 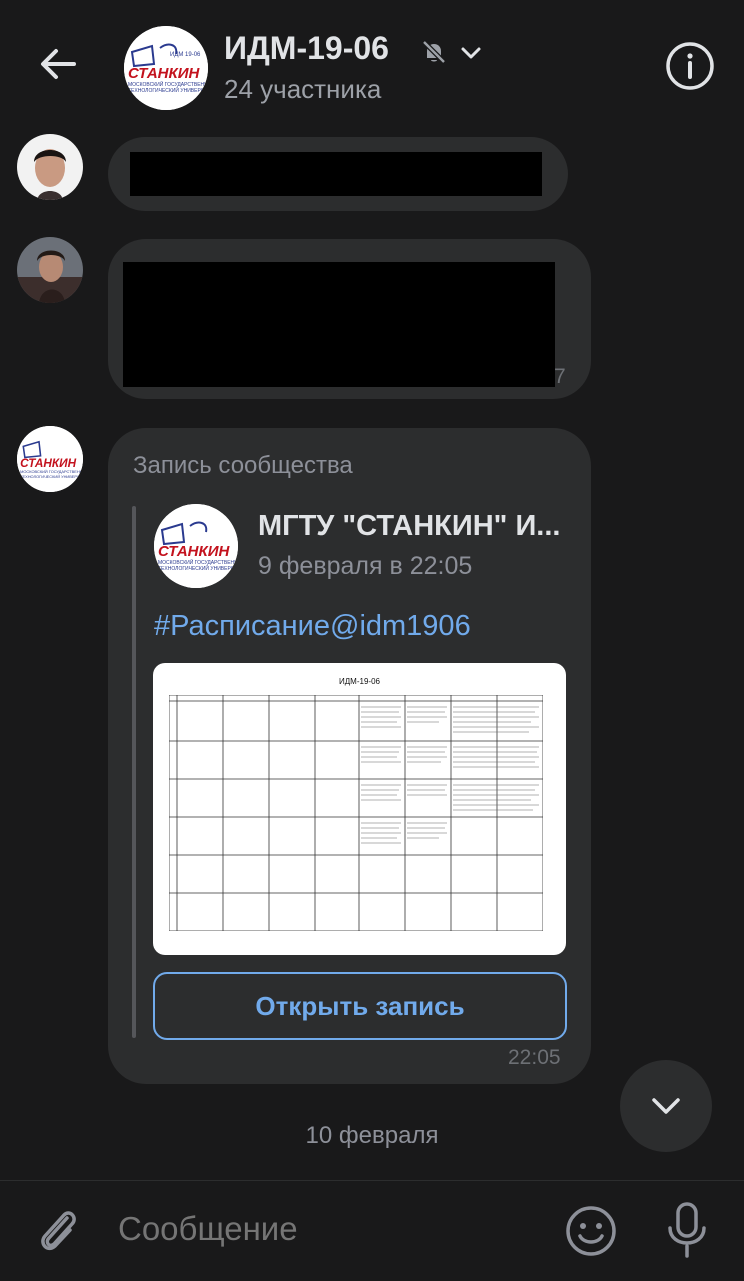 What do you see at coordinates (687, 1230) in the screenshot?
I see `microphone-icon` at bounding box center [687, 1230].